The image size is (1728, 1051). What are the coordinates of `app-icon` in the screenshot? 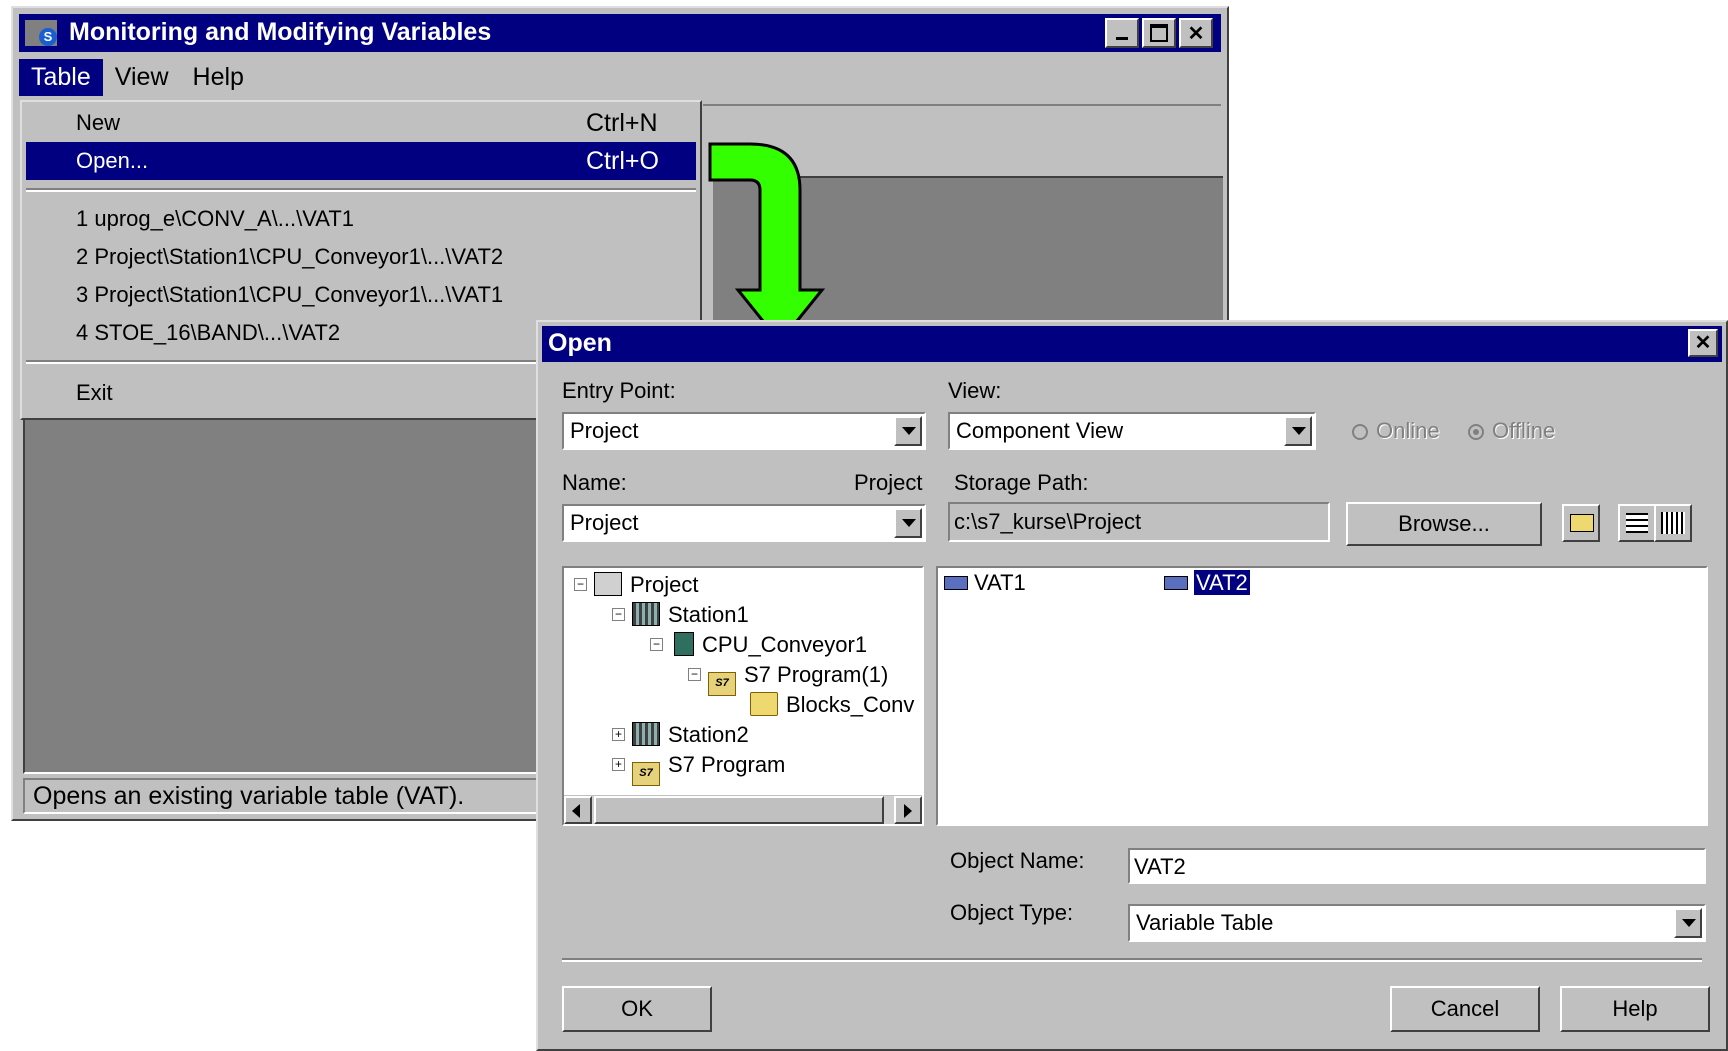 It's located at (41, 33).